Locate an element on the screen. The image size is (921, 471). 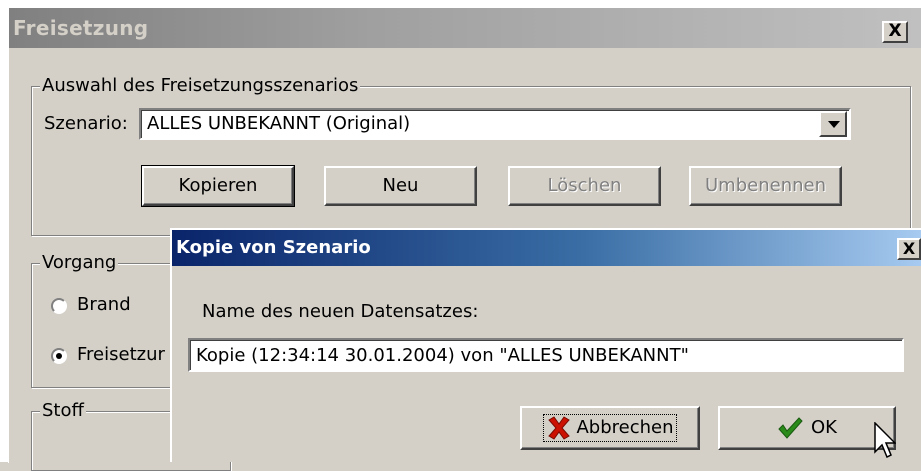
scenario-group-legend: Auswahl des Freisetzungsszenarios is located at coordinates (200, 86).